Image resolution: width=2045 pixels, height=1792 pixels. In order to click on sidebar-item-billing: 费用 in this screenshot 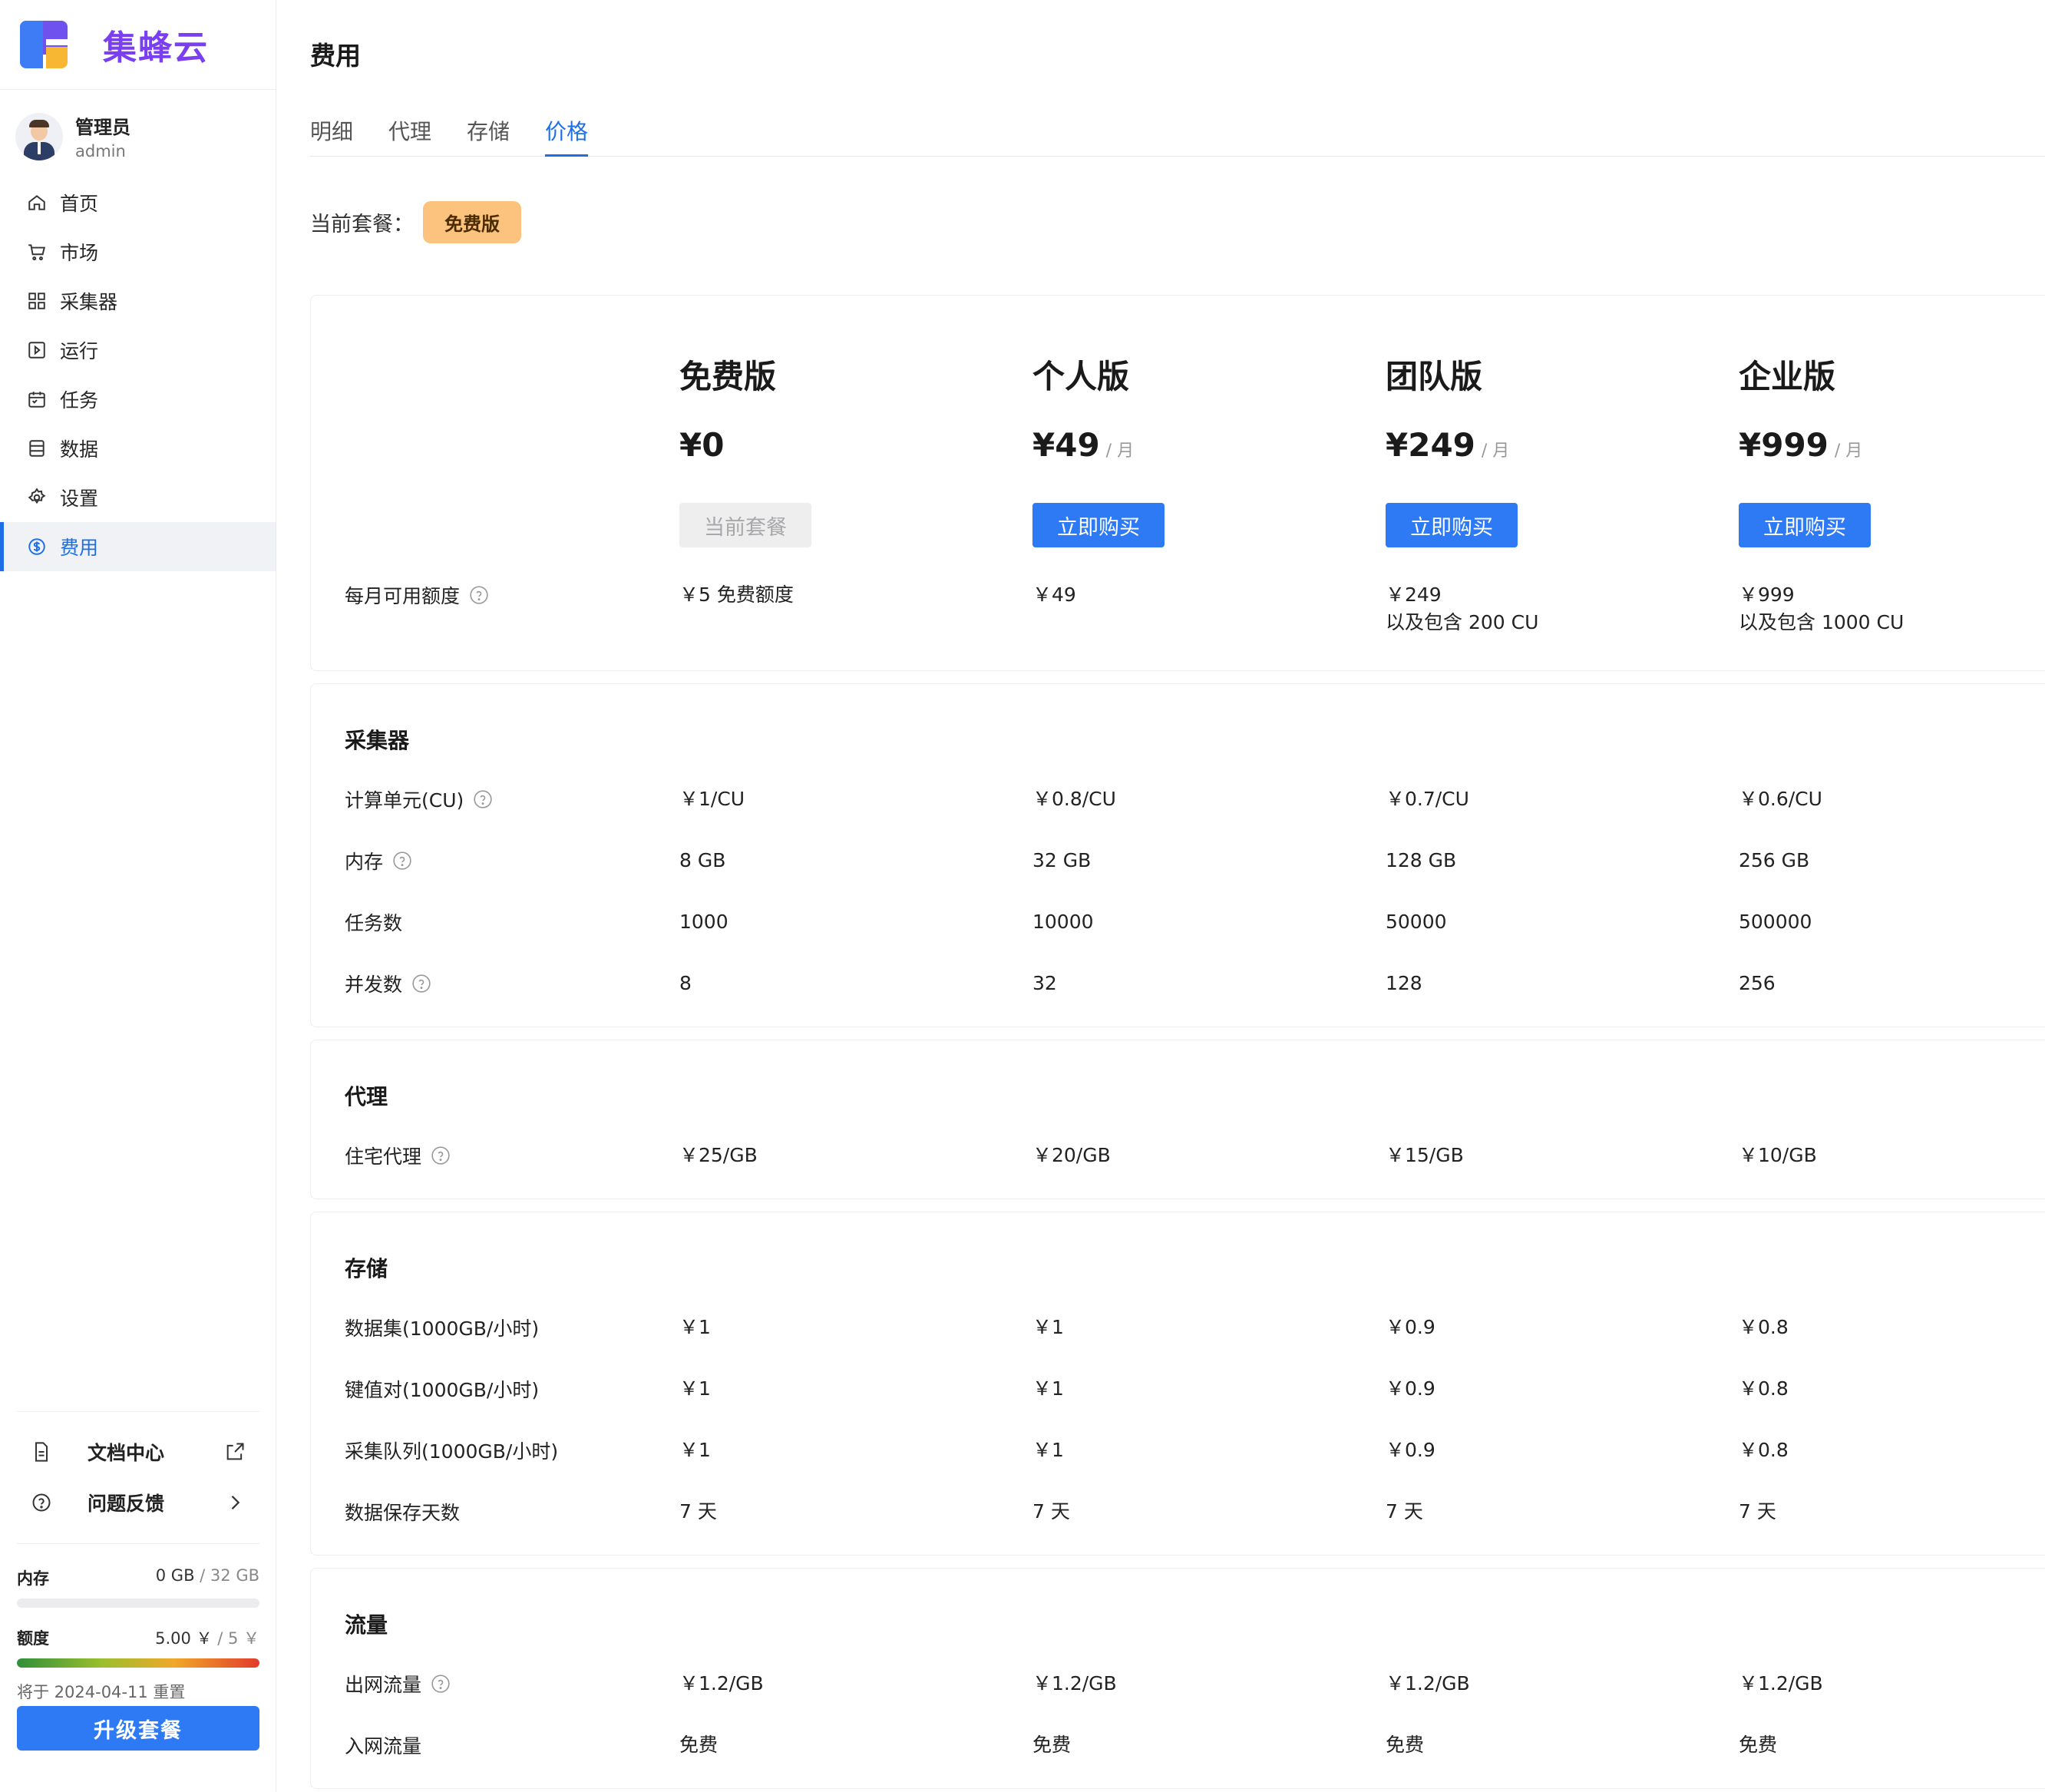, I will do `click(138, 546)`.